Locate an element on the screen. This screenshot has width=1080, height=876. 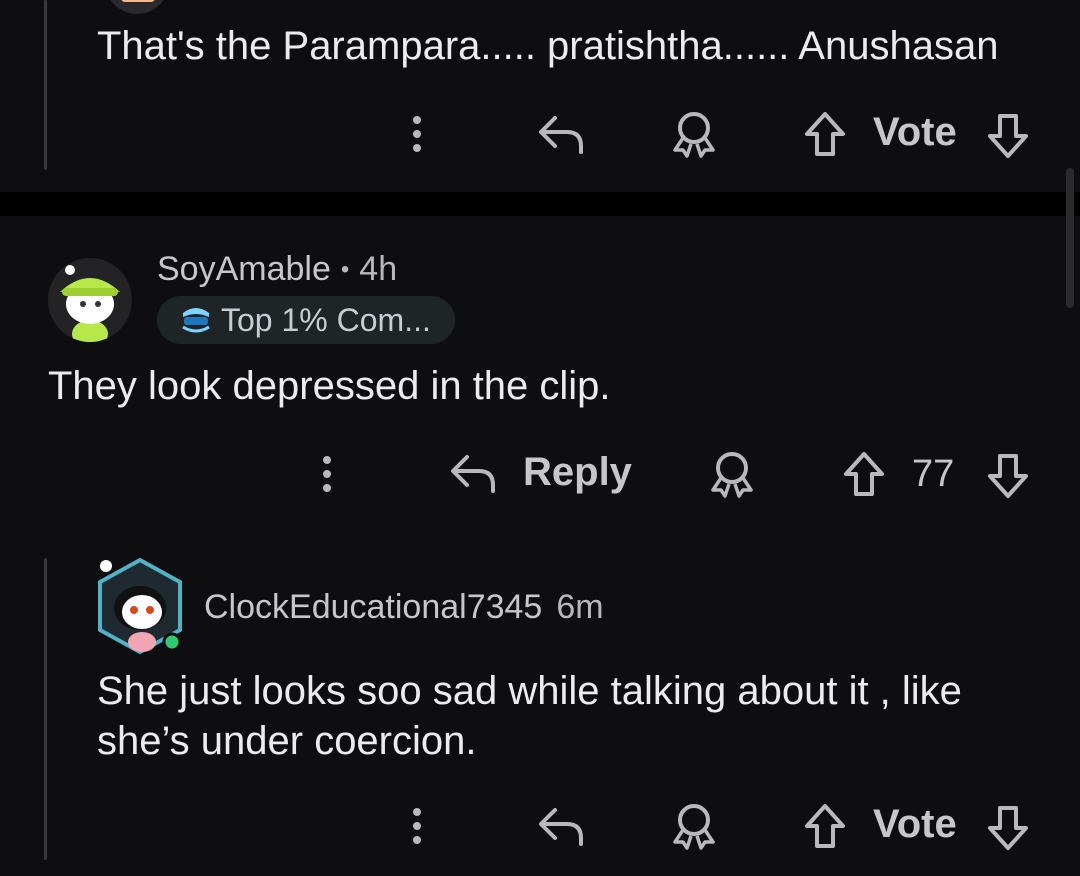
award-button-main is located at coordinates (732, 474).